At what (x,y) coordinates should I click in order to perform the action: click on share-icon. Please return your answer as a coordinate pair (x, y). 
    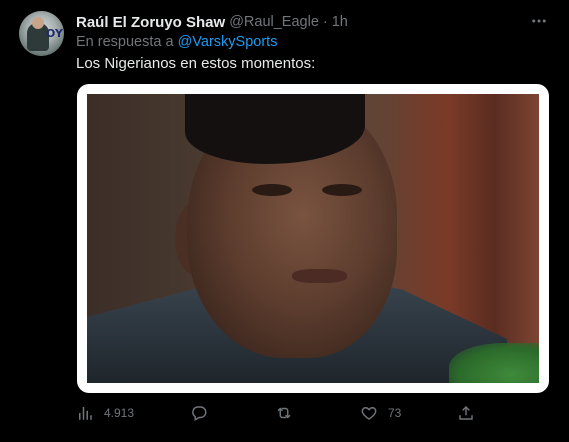
    Looking at the image, I should click on (466, 412).